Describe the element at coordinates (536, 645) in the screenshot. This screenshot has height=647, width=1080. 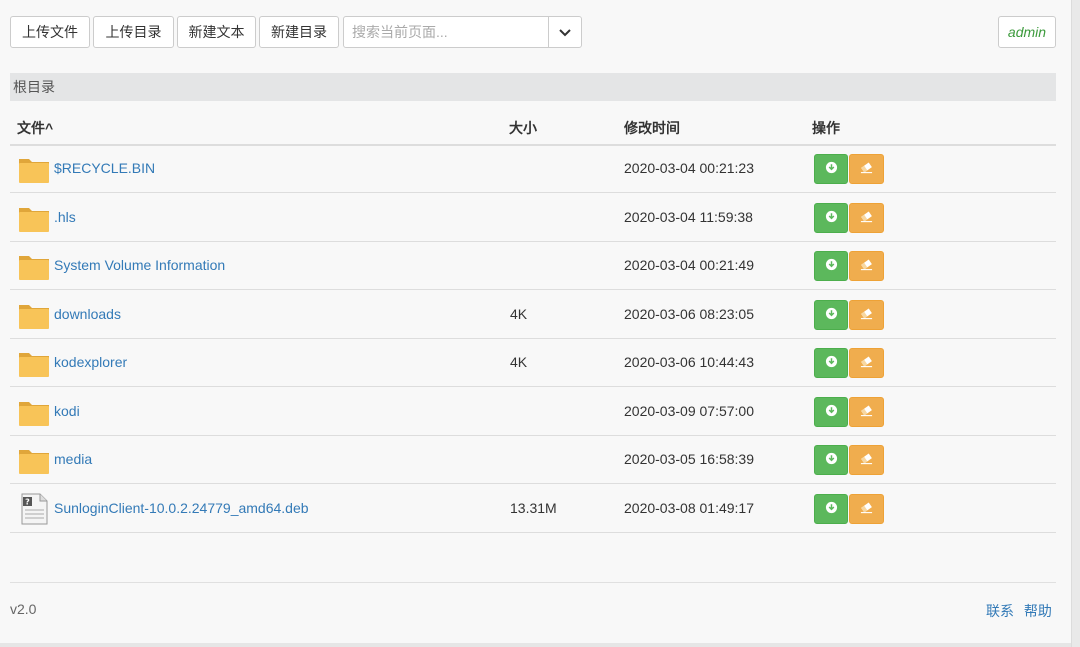
I see `bottom-border` at that location.